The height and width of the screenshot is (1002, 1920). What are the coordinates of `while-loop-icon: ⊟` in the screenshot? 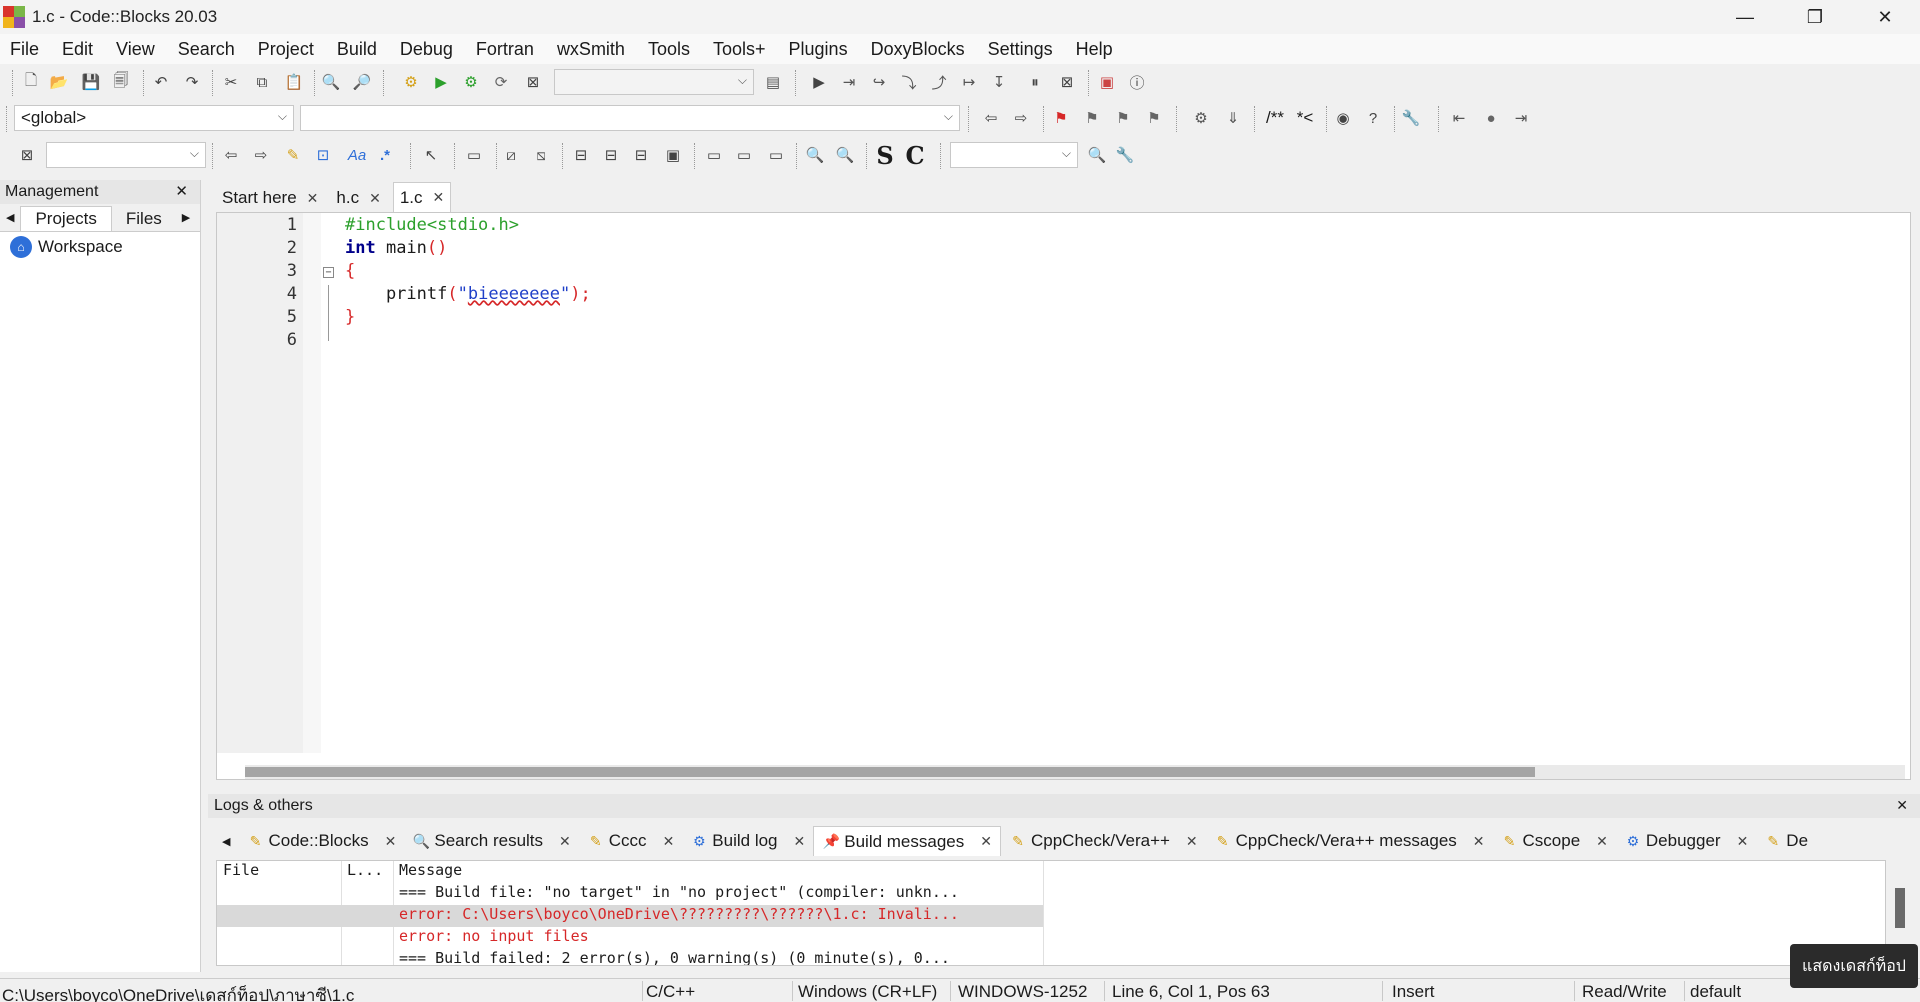 It's located at (581, 155).